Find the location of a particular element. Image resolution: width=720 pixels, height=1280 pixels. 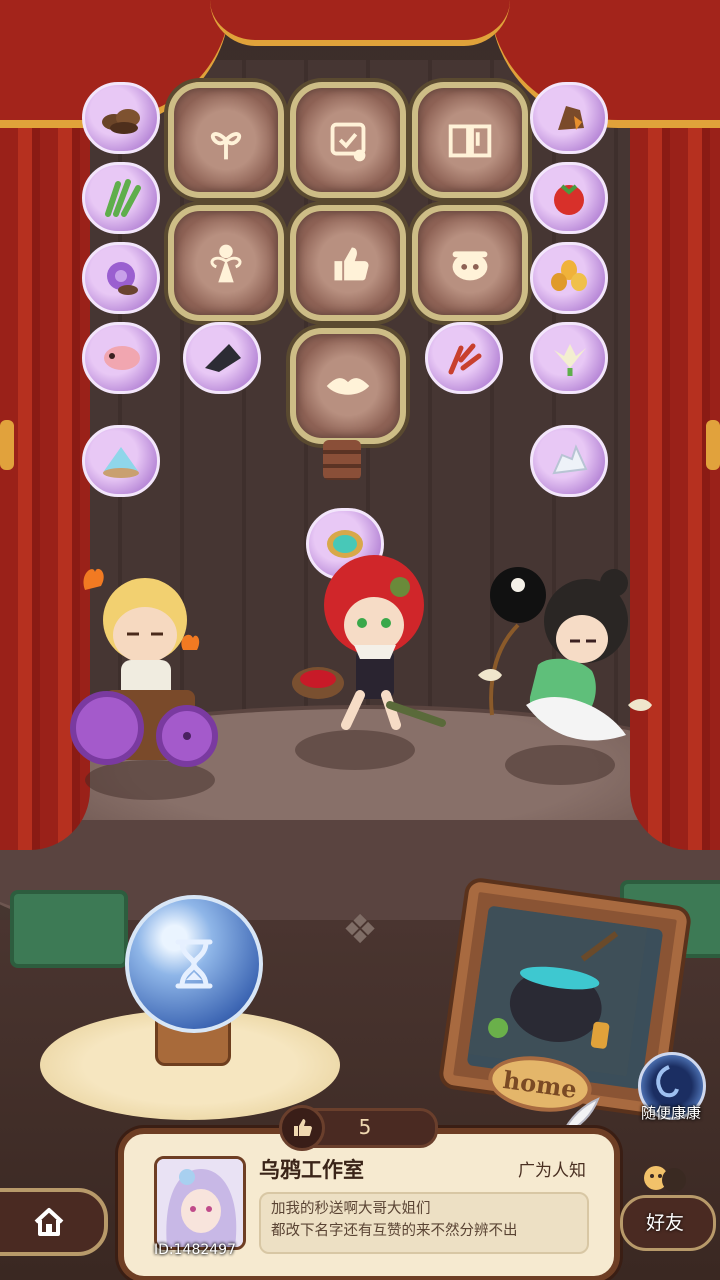

fairy-icon is located at coordinates (226, 263).